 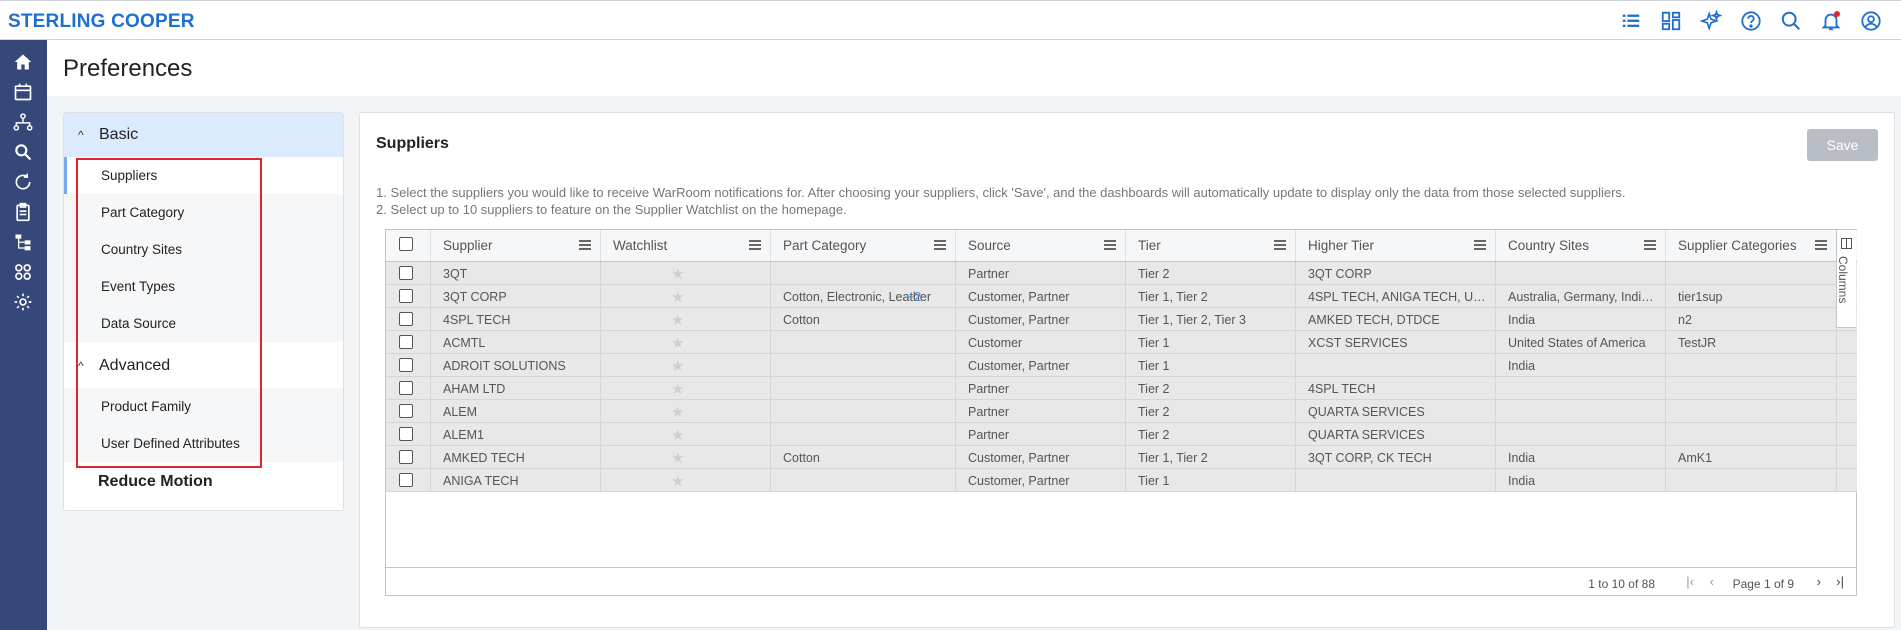 What do you see at coordinates (101, 22) in the screenshot?
I see `brand-logo: STERLING COOPER` at bounding box center [101, 22].